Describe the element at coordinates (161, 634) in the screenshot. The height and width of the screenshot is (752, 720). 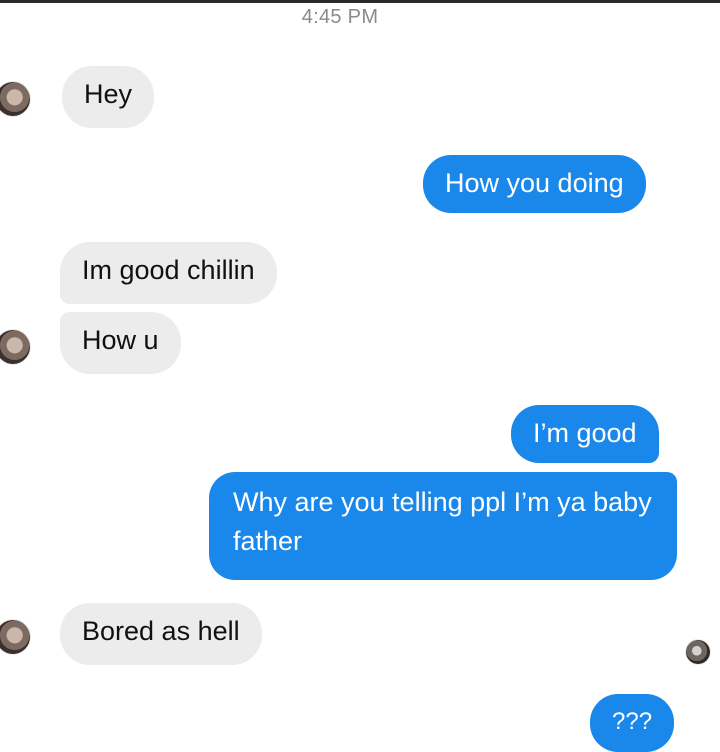
I see `incoming-message-bubble: Bored as hell` at that location.